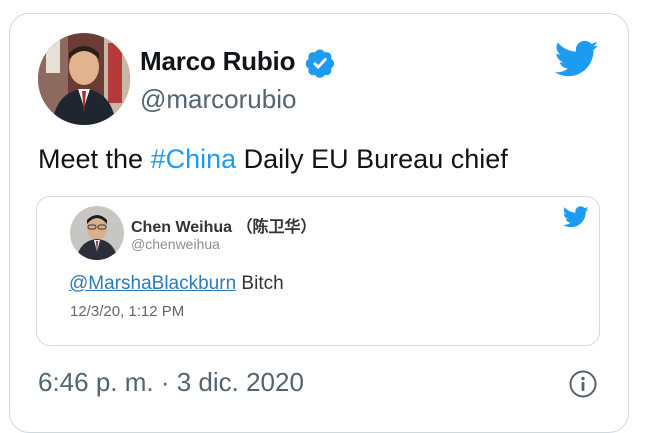 The width and height of the screenshot is (650, 433). I want to click on tweet-text-after: Daily EU Bureau chief, so click(372, 159).